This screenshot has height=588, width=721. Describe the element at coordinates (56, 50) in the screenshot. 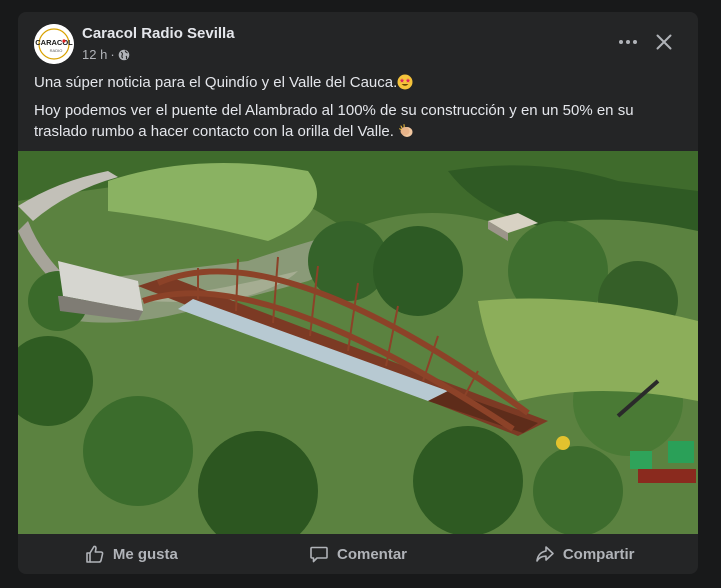

I see `svg-text: RADIO` at that location.